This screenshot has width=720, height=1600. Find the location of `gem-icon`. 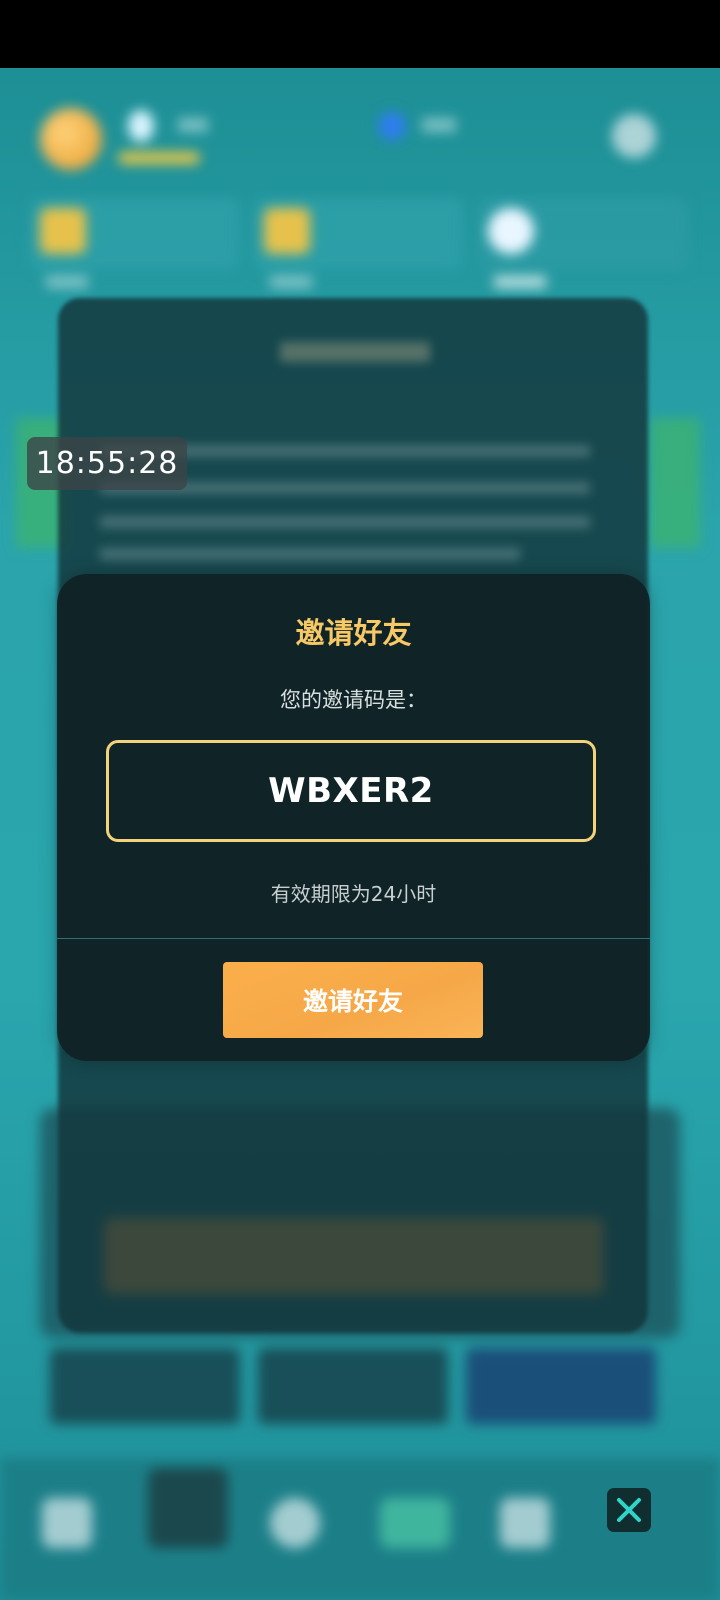

gem-icon is located at coordinates (392, 126).